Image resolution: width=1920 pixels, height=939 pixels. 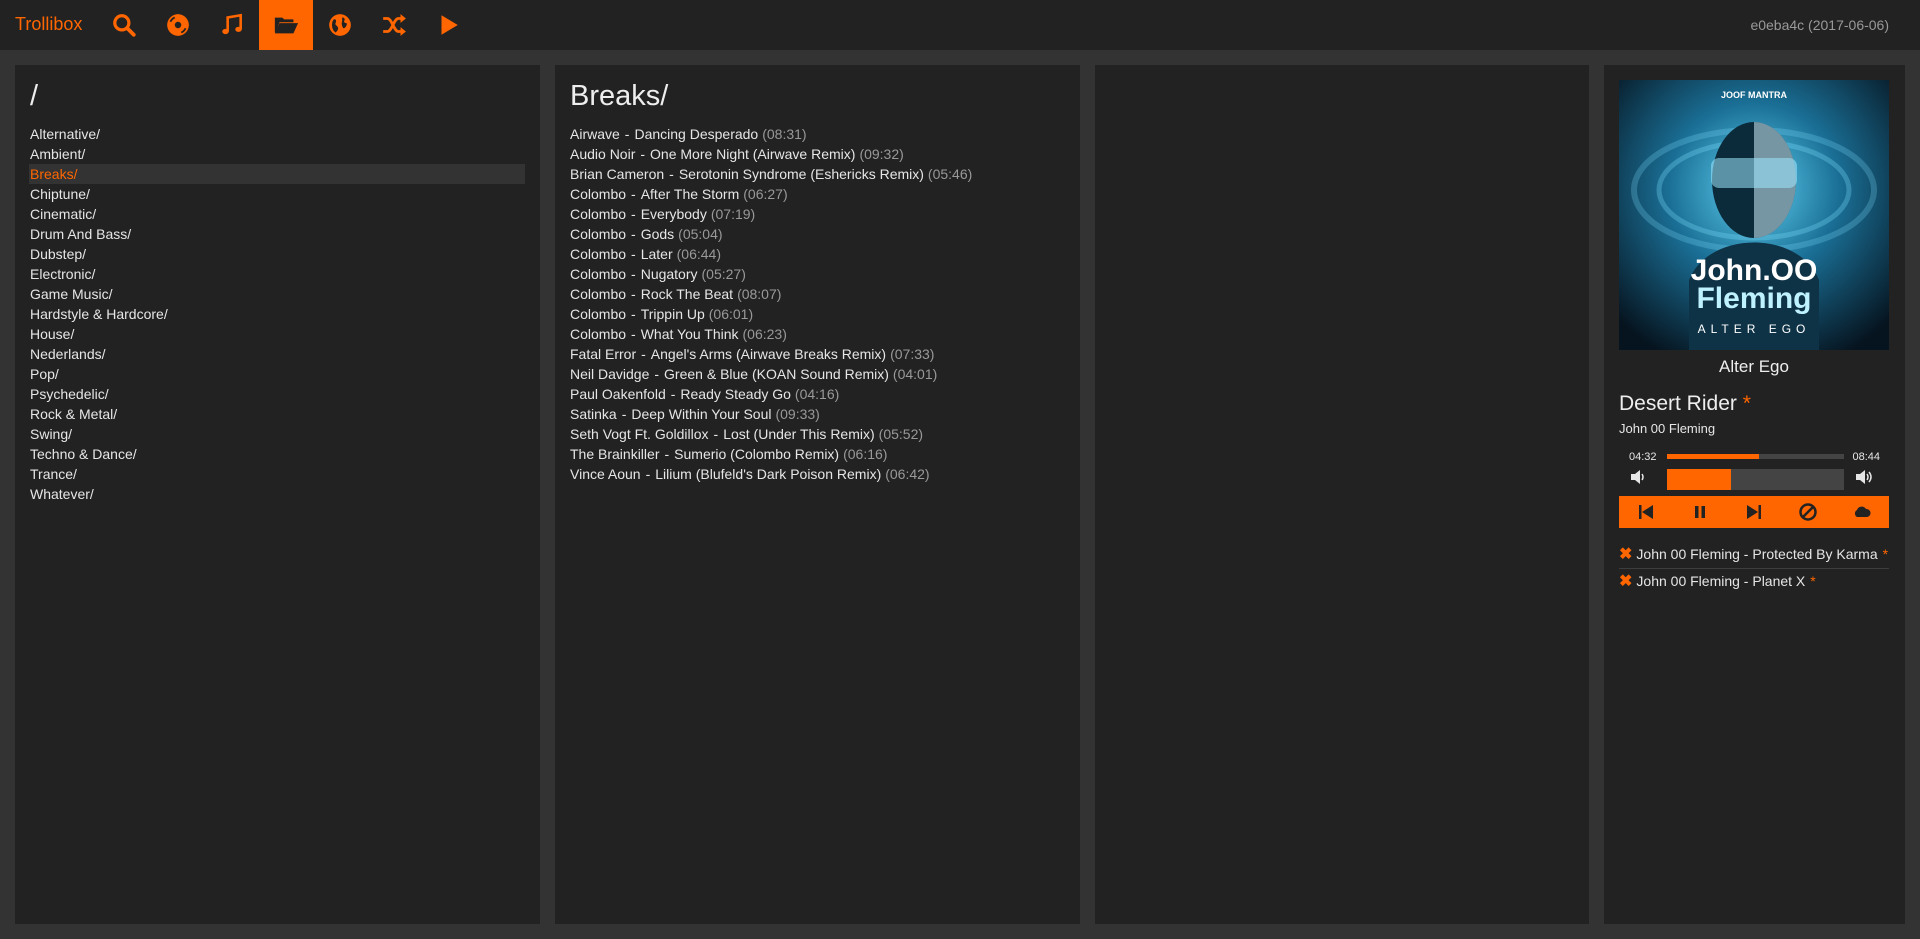 I want to click on nav-files-button, so click(x=286, y=25).